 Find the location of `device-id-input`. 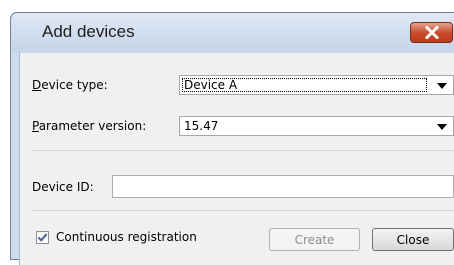

device-id-input is located at coordinates (283, 186).